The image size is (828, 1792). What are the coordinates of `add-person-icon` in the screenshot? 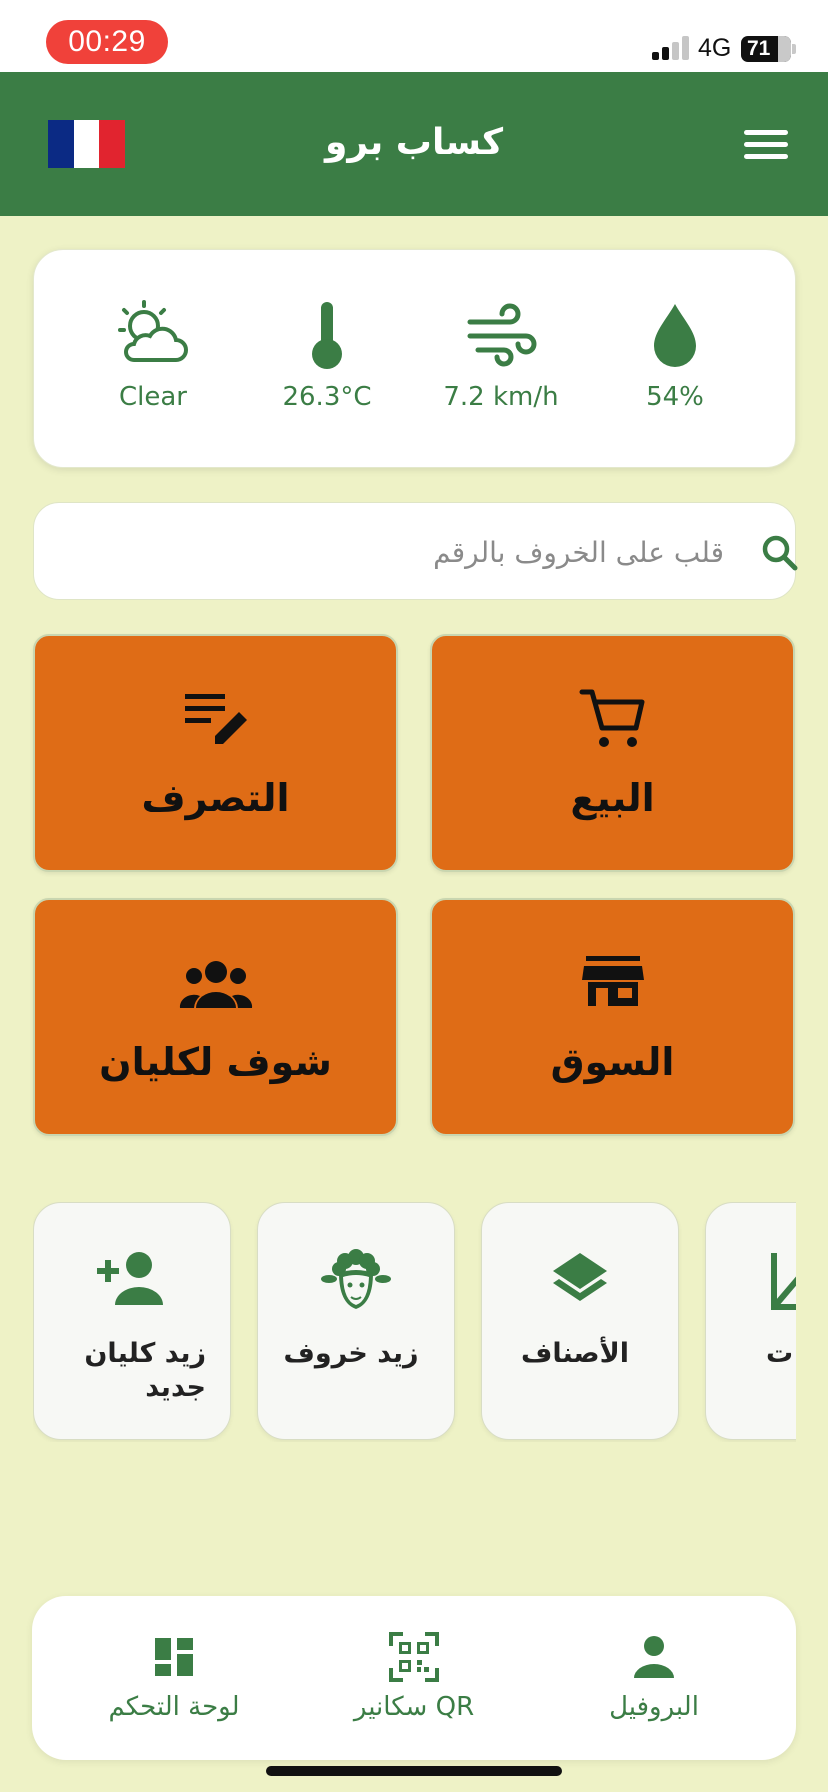 It's located at (130, 1278).